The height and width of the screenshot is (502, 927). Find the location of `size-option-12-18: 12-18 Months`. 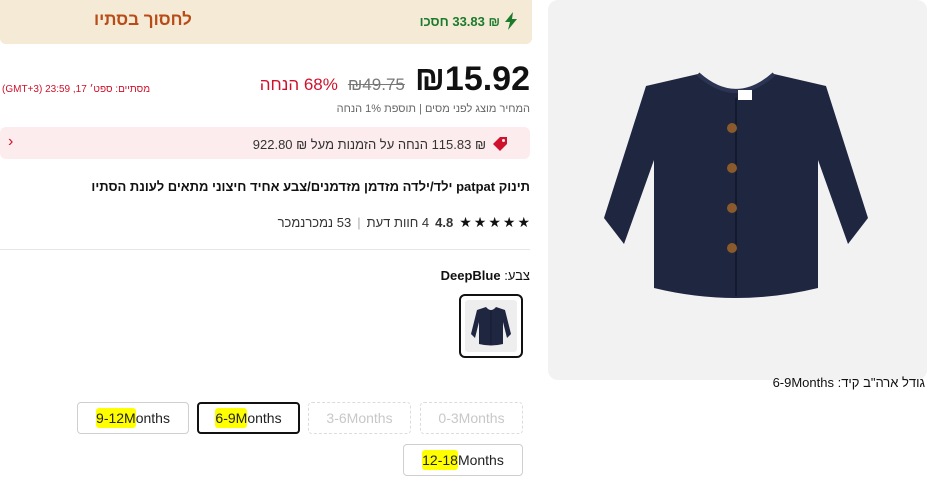

size-option-12-18: 12-18 Months is located at coordinates (463, 460).